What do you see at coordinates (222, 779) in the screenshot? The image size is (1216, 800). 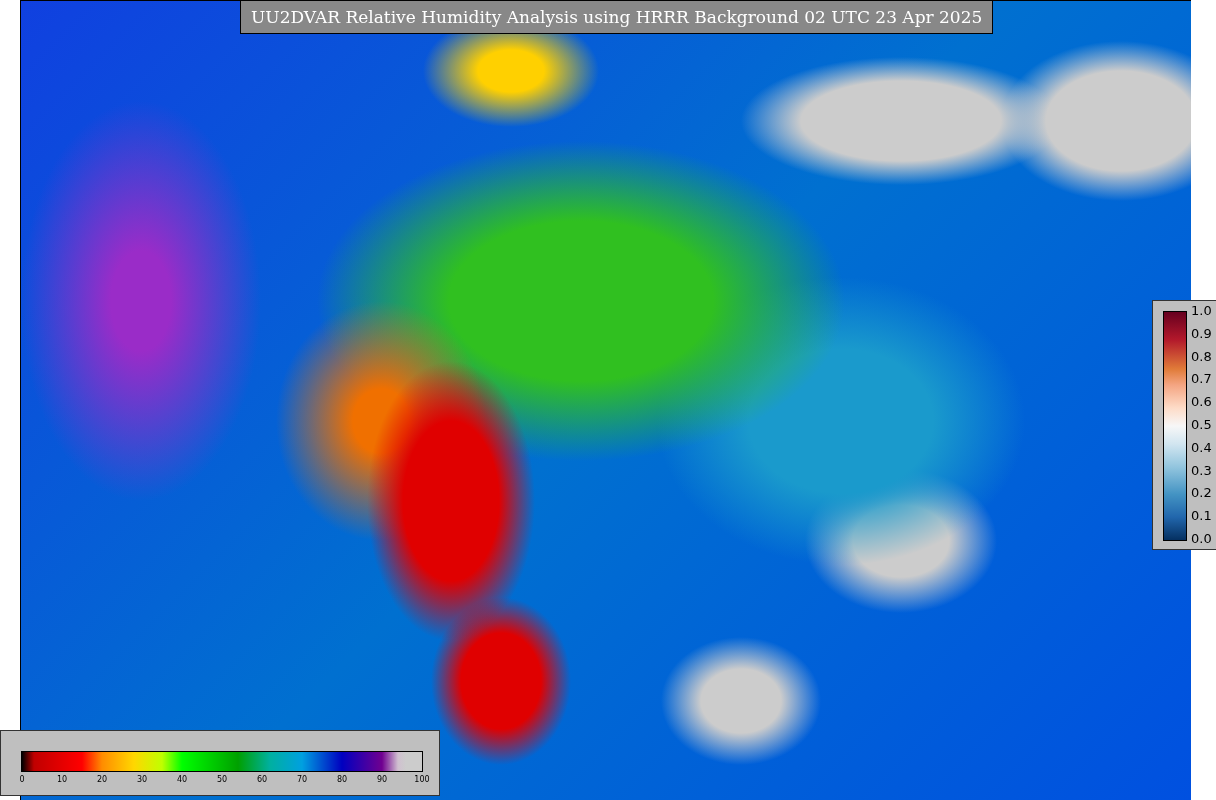 I see `scale-tick-label: 50` at bounding box center [222, 779].